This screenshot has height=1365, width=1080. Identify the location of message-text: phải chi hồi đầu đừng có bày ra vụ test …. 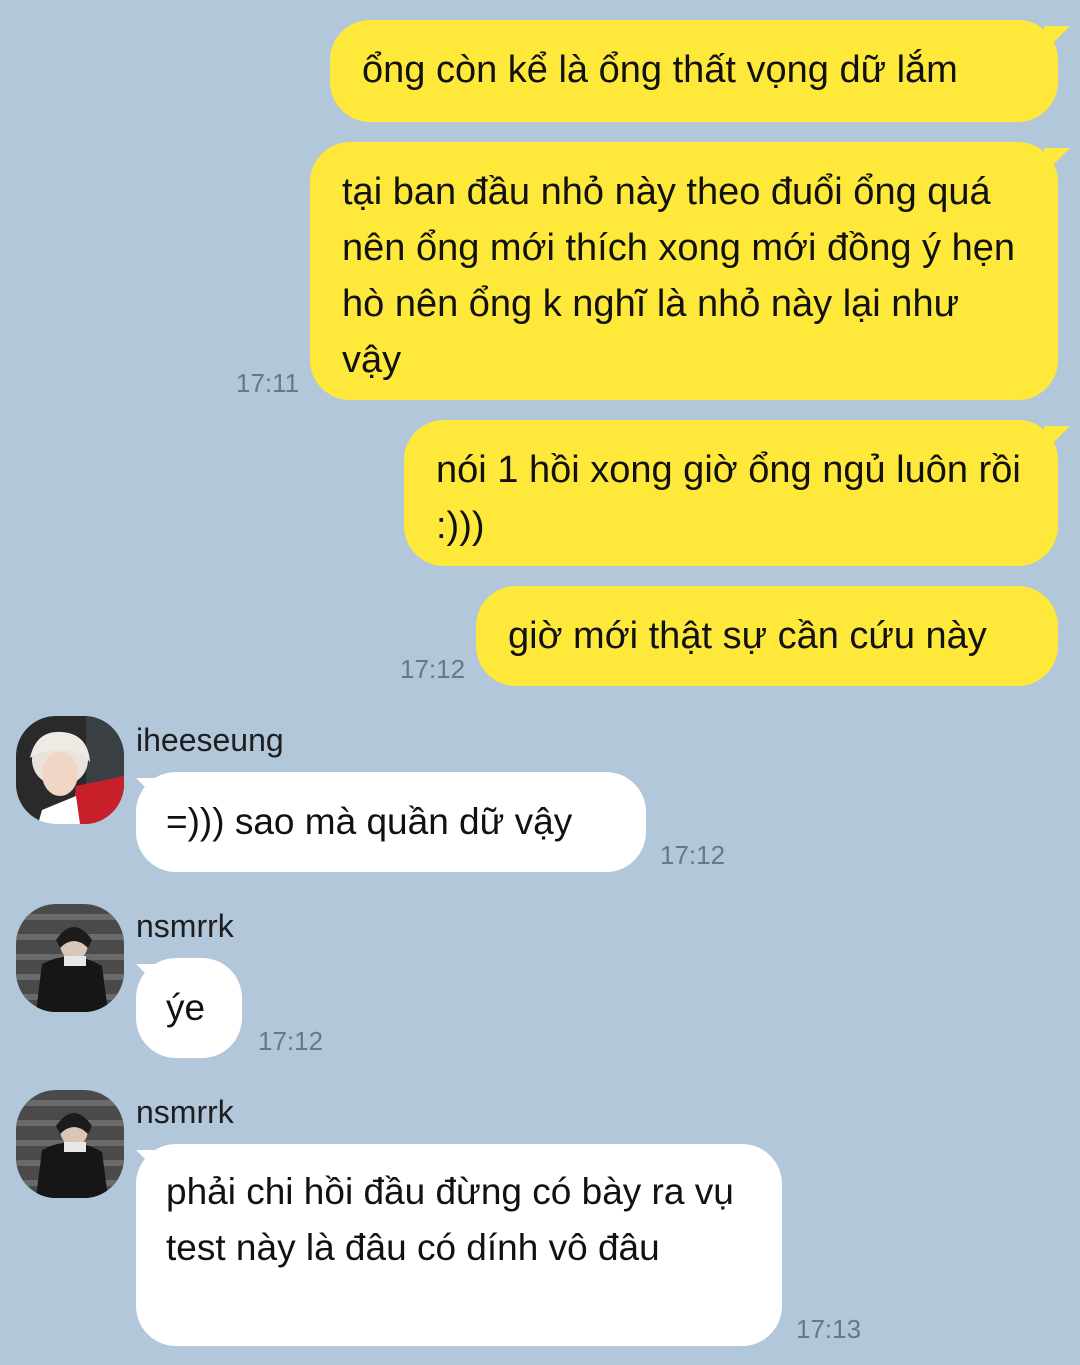
(450, 1219).